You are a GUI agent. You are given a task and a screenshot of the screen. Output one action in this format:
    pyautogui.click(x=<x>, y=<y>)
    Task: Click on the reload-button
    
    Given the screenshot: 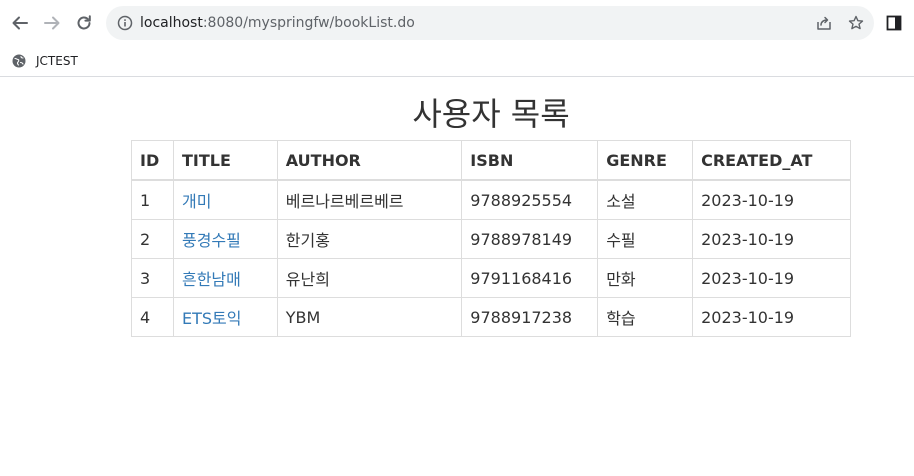 What is the action you would take?
    pyautogui.click(x=84, y=23)
    